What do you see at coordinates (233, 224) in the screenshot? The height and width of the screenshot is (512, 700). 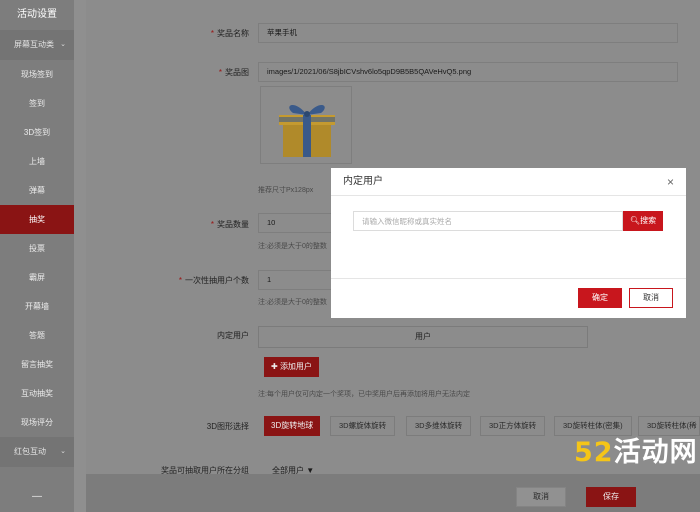 I see `prize-count-label-text: 奖品数量` at bounding box center [233, 224].